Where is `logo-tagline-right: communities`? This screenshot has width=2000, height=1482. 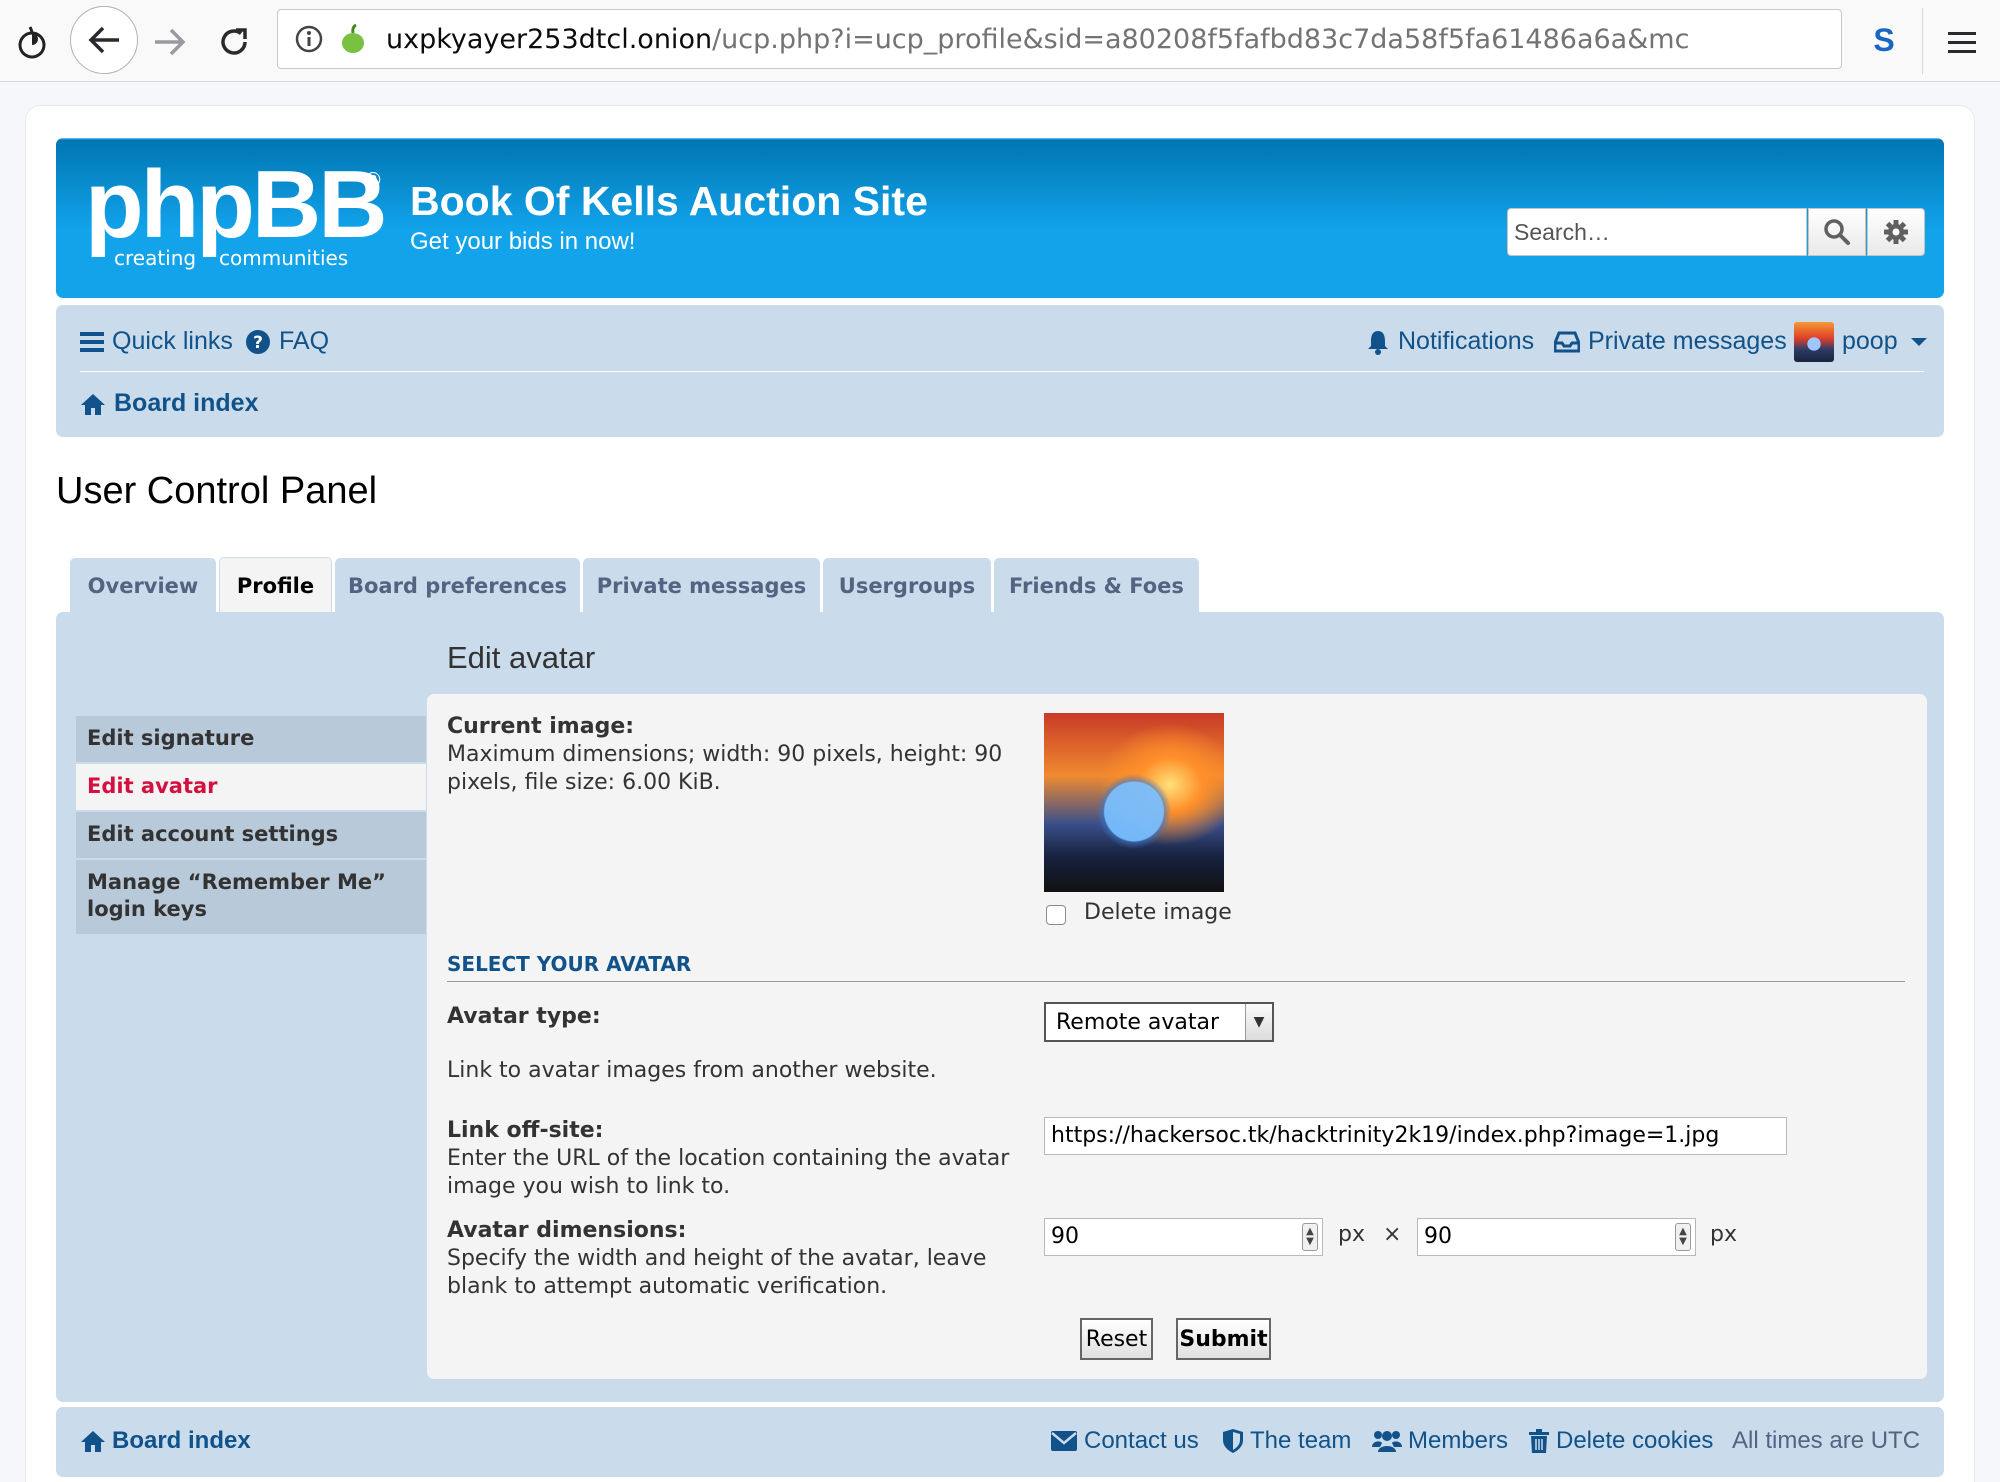
logo-tagline-right: communities is located at coordinates (284, 258).